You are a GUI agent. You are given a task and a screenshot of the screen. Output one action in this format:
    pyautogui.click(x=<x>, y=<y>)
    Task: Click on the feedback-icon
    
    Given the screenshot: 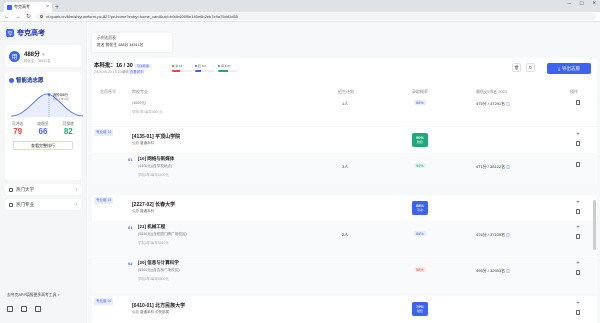 What is the action you would take?
    pyautogui.click(x=24, y=309)
    